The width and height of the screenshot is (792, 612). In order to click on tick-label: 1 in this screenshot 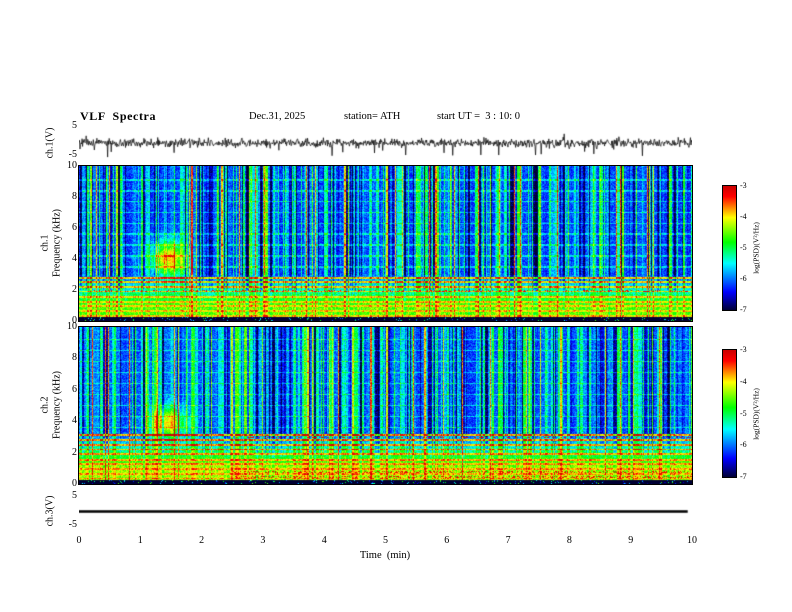, I will do `click(140, 540)`.